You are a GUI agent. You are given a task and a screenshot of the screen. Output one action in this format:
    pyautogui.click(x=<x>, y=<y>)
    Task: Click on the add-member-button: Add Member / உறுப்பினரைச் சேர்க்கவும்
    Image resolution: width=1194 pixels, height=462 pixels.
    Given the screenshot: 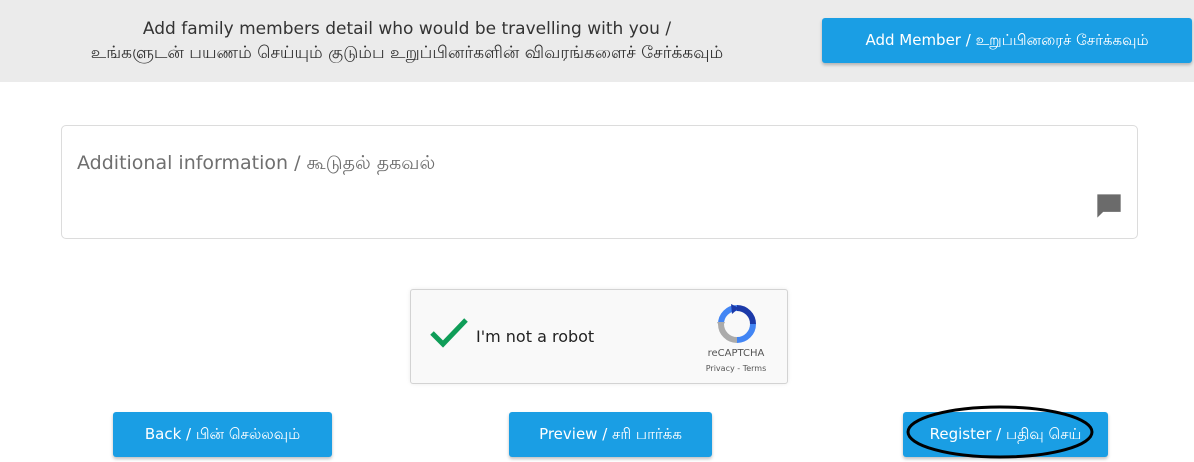 What is the action you would take?
    pyautogui.click(x=1007, y=40)
    